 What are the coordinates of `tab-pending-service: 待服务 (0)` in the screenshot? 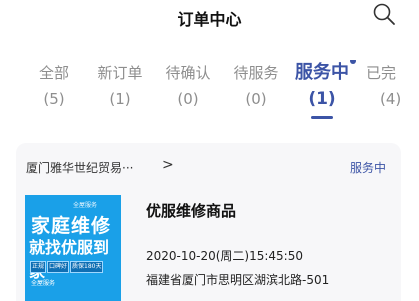 It's located at (256, 86).